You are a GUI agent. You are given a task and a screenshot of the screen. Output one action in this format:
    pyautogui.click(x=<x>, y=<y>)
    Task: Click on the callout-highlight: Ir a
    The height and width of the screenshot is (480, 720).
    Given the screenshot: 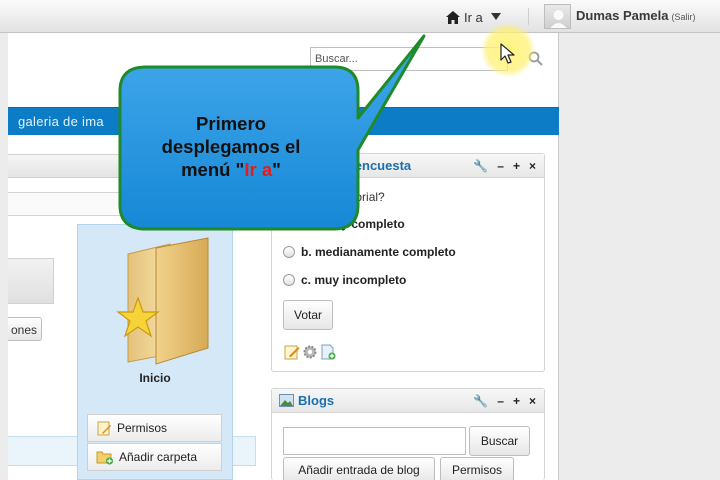 What is the action you would take?
    pyautogui.click(x=258, y=169)
    